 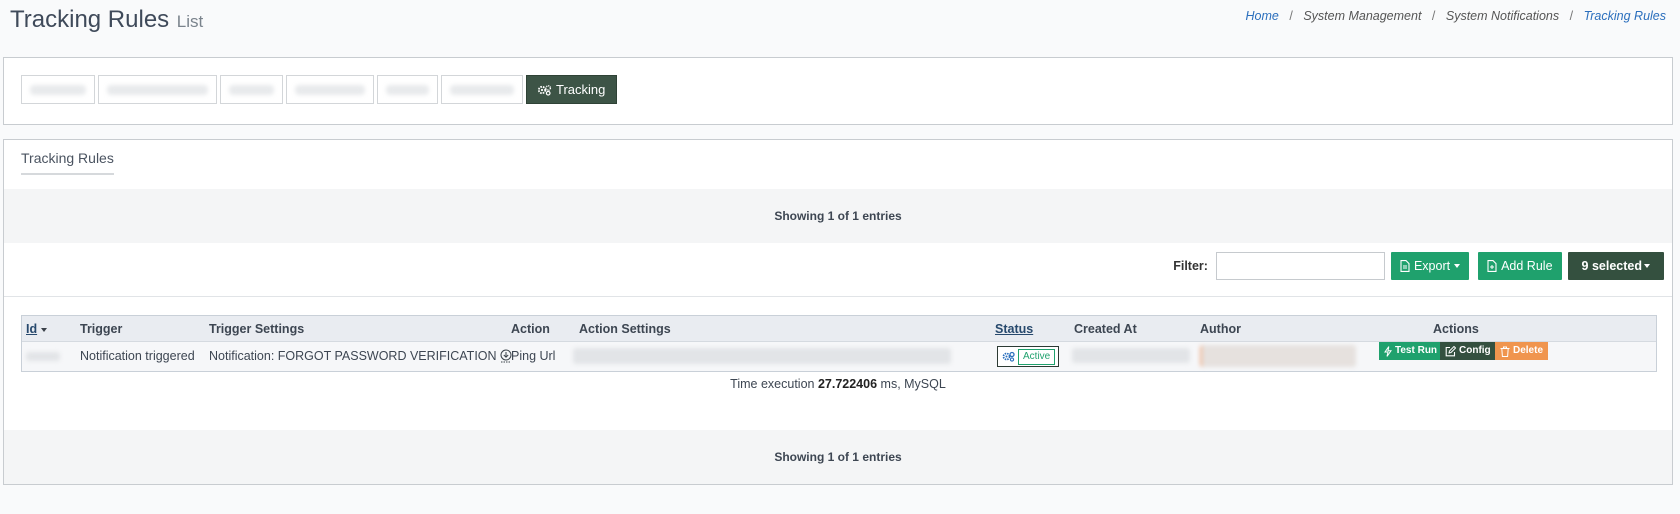 What do you see at coordinates (533, 356) in the screenshot?
I see `cell-action: Ping Url` at bounding box center [533, 356].